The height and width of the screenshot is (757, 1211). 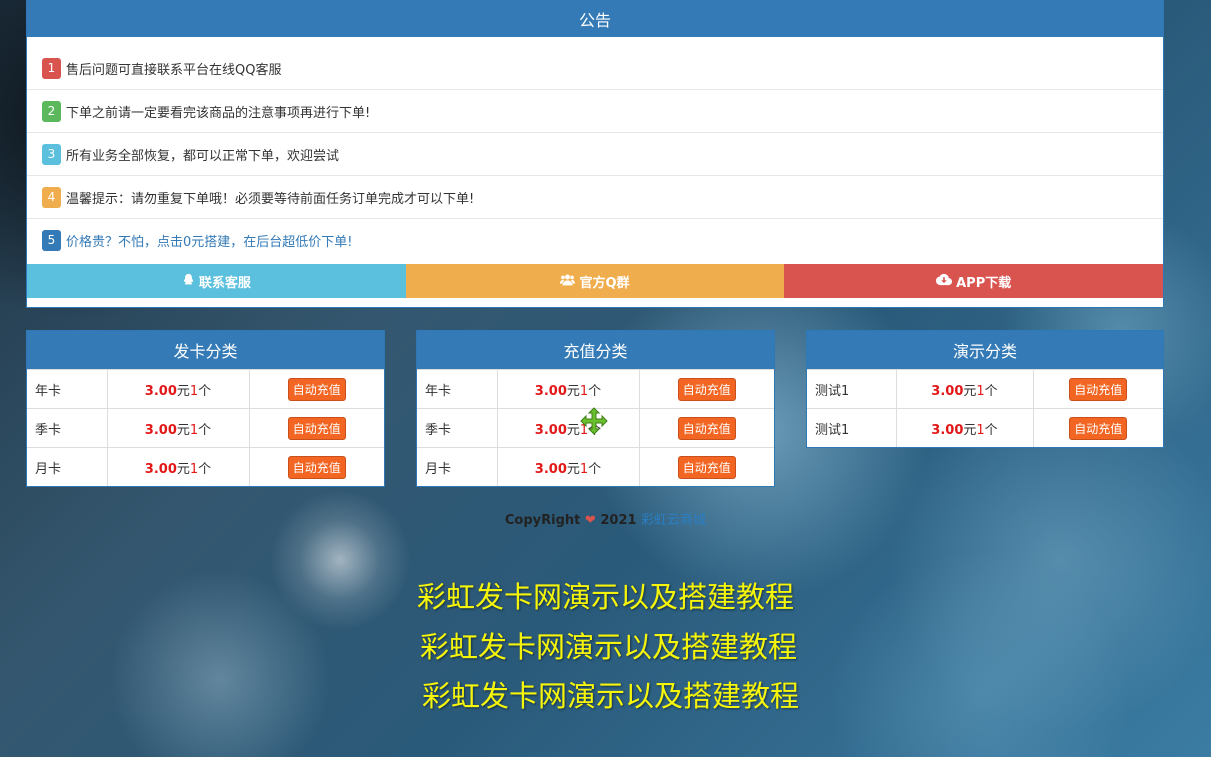 What do you see at coordinates (673, 520) in the screenshot?
I see `site-link: 彩虹云商城` at bounding box center [673, 520].